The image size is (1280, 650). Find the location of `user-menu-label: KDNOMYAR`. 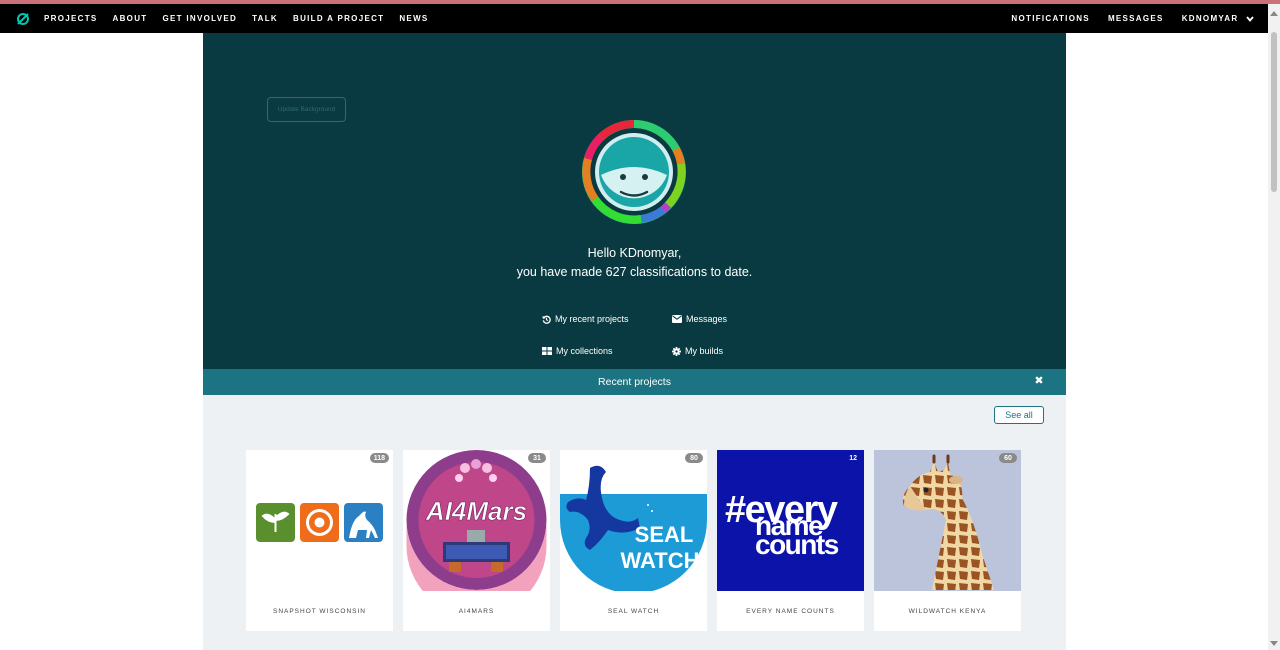

user-menu-label: KDNOMYAR is located at coordinates (1210, 18).